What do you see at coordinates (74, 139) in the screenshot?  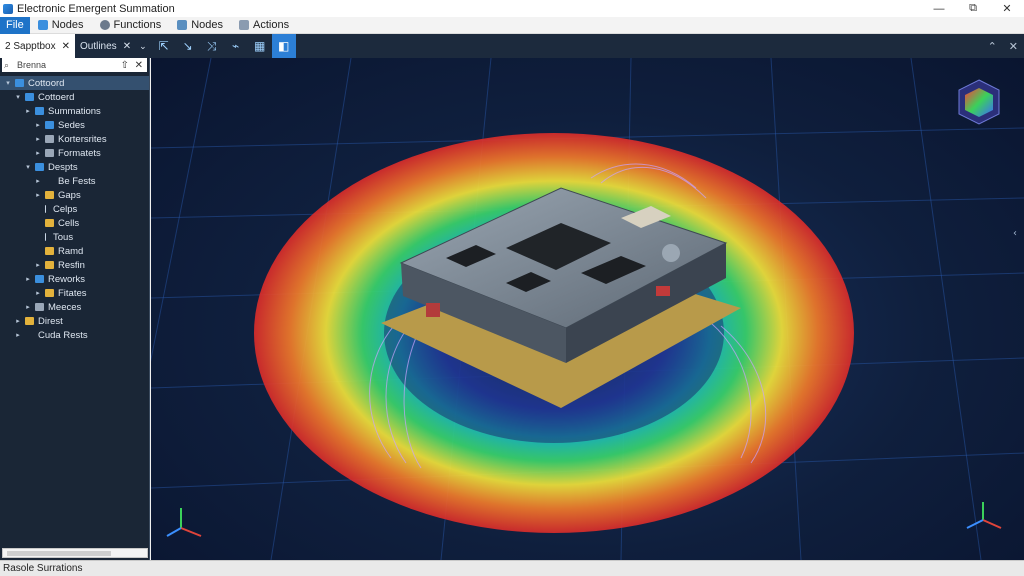 I see `tree-item: ▸ Kortersrites` at bounding box center [74, 139].